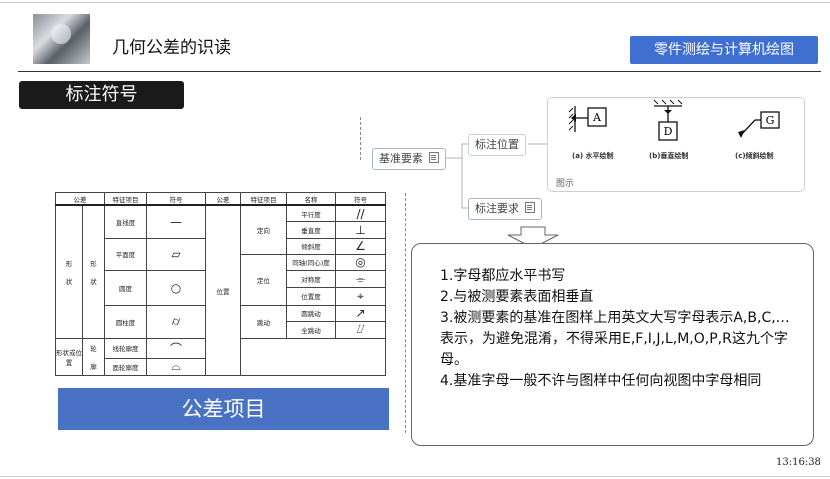 The height and width of the screenshot is (479, 830). I want to click on angularity-symbol: ∠, so click(360, 246).